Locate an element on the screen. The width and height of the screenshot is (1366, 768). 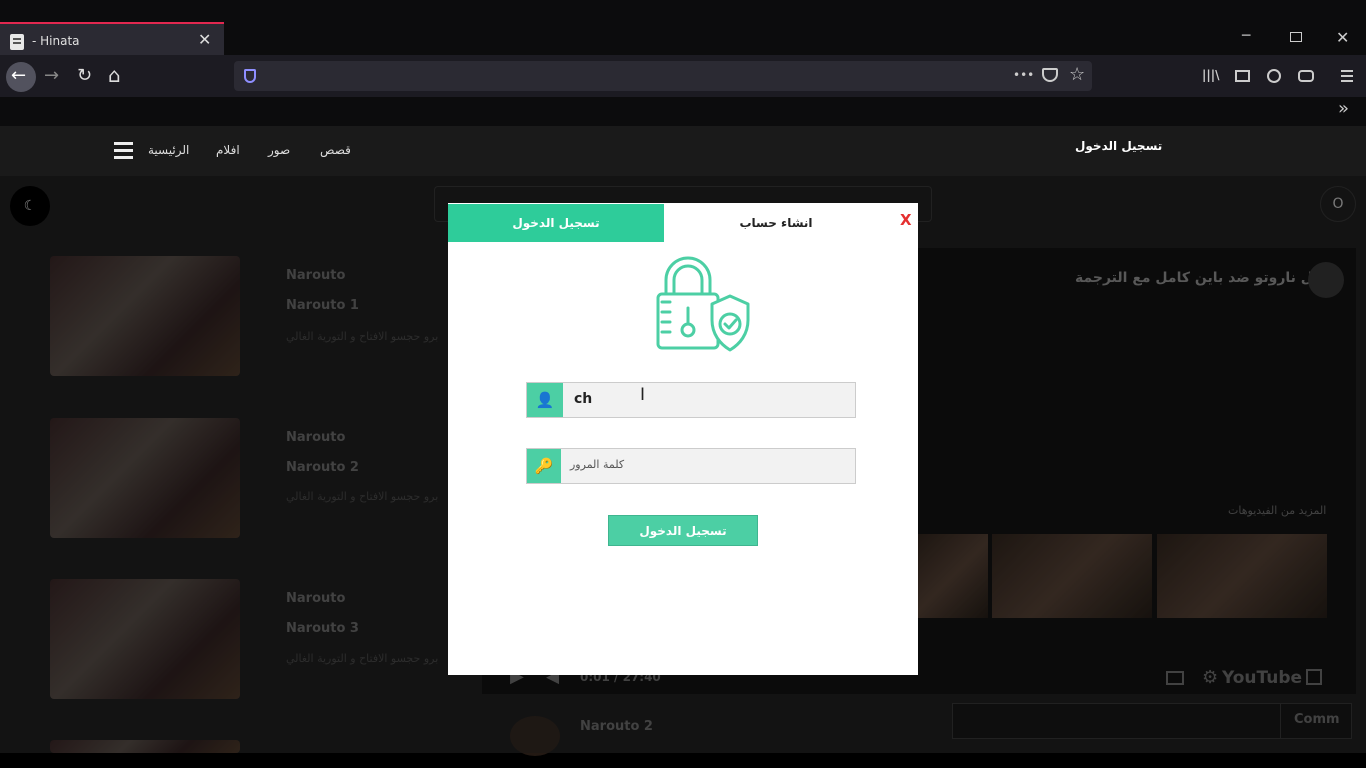
tab-title: - Hinata is located at coordinates (56, 41).